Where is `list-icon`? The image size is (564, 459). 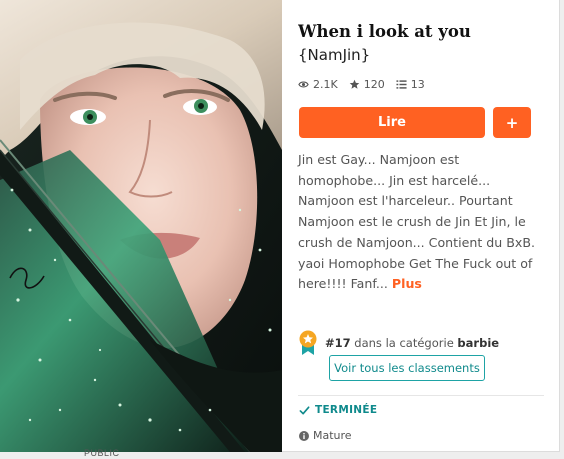
list-icon is located at coordinates (401, 84).